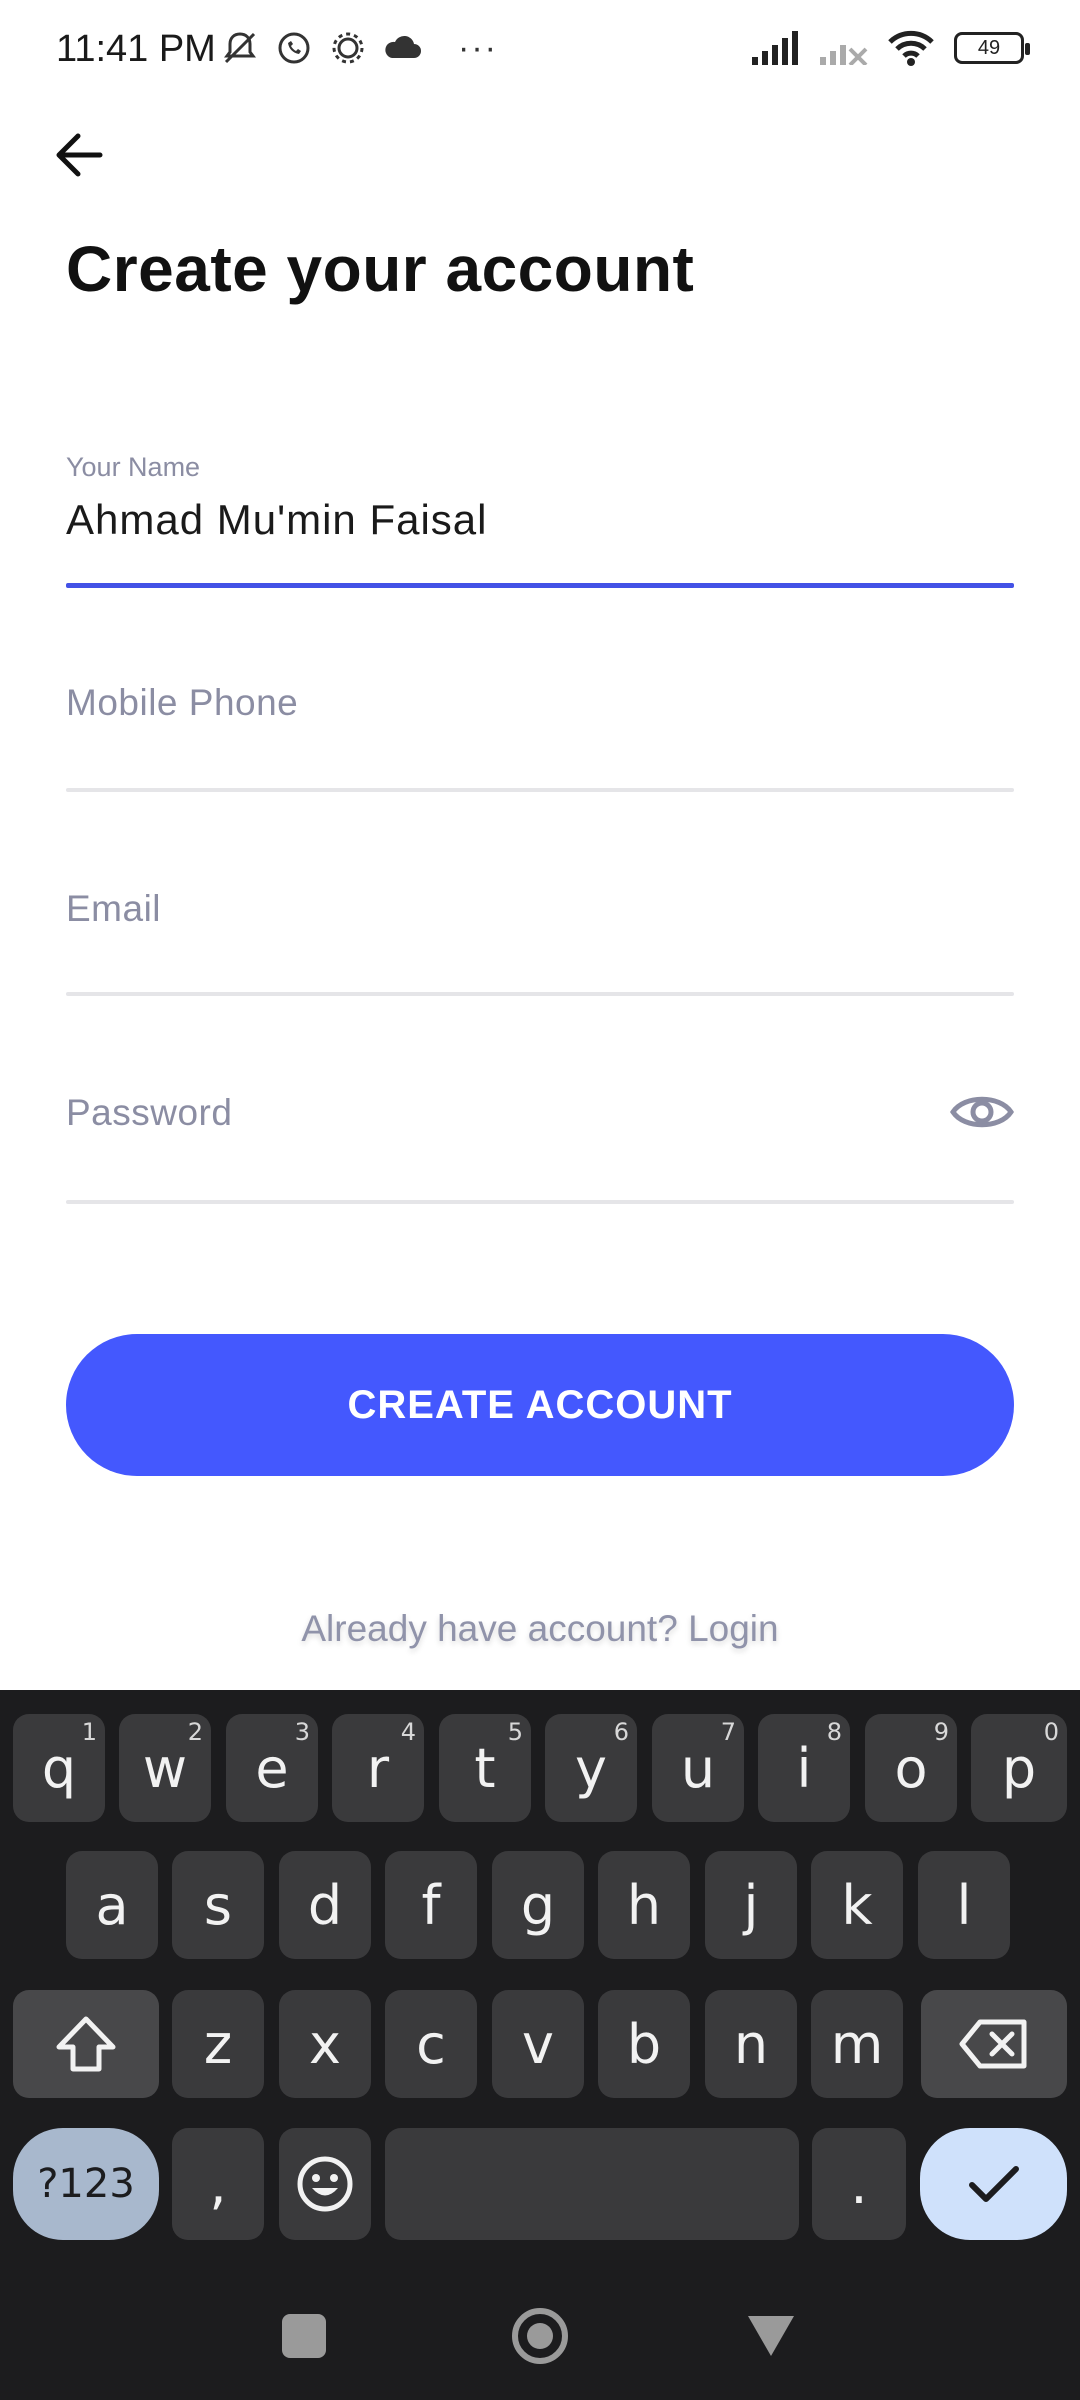  Describe the element at coordinates (325, 1905) in the screenshot. I see `key-d: d` at that location.